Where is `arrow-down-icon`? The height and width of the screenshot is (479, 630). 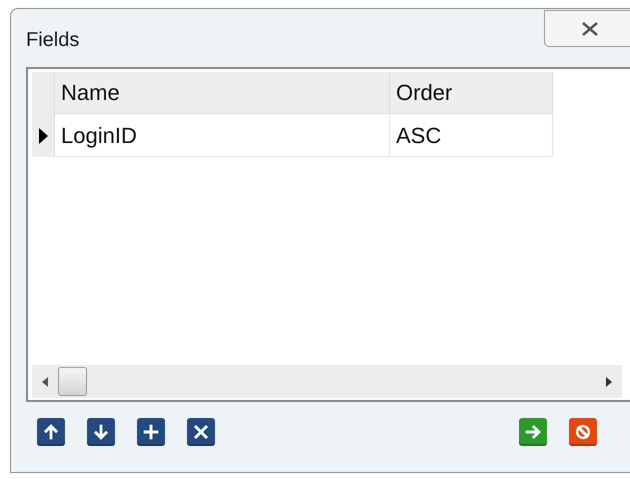
arrow-down-icon is located at coordinates (101, 432).